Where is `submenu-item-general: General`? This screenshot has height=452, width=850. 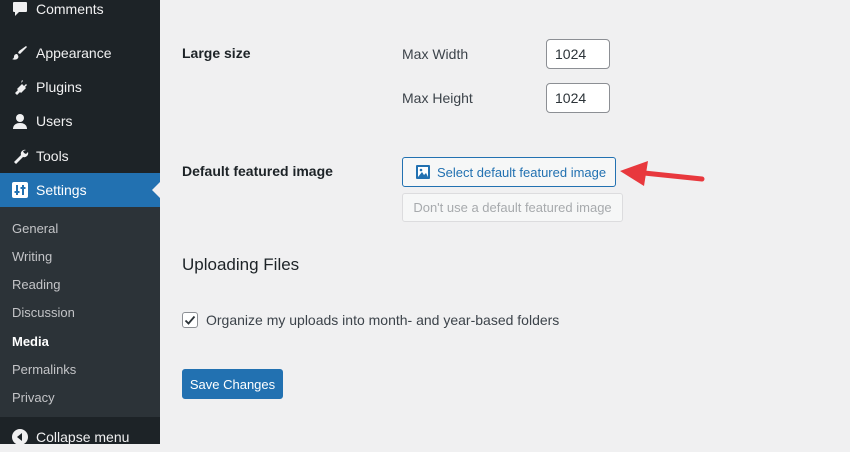
submenu-item-general: General is located at coordinates (35, 228).